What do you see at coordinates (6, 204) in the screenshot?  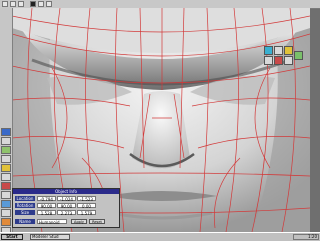 I see `torus-icon` at bounding box center [6, 204].